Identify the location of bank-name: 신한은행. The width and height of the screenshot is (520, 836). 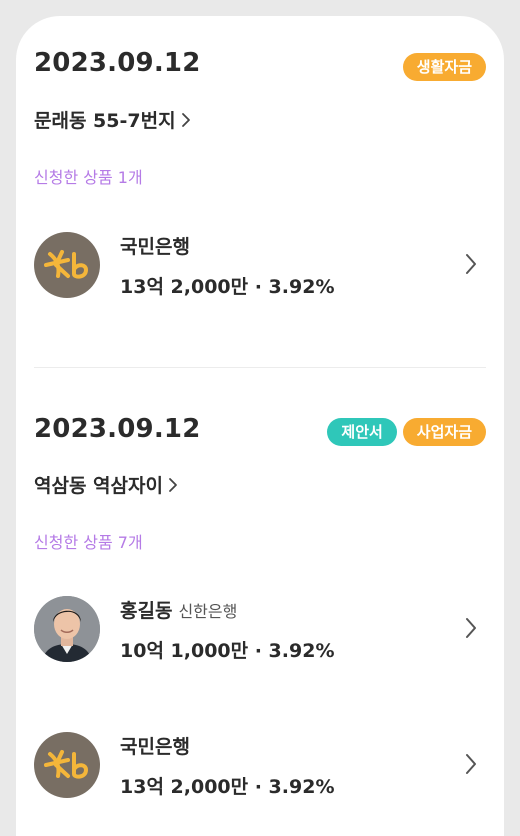
(208, 611).